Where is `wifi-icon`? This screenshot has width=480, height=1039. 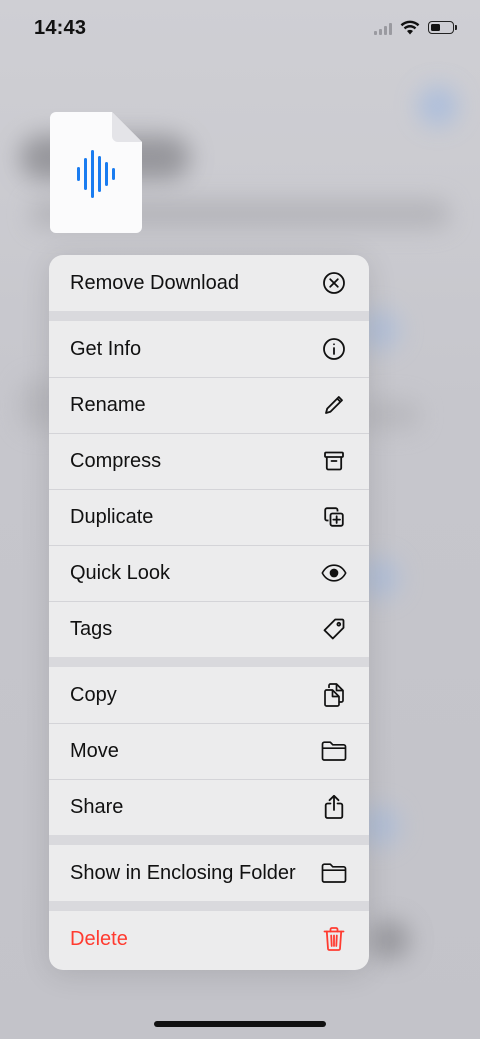 wifi-icon is located at coordinates (410, 27).